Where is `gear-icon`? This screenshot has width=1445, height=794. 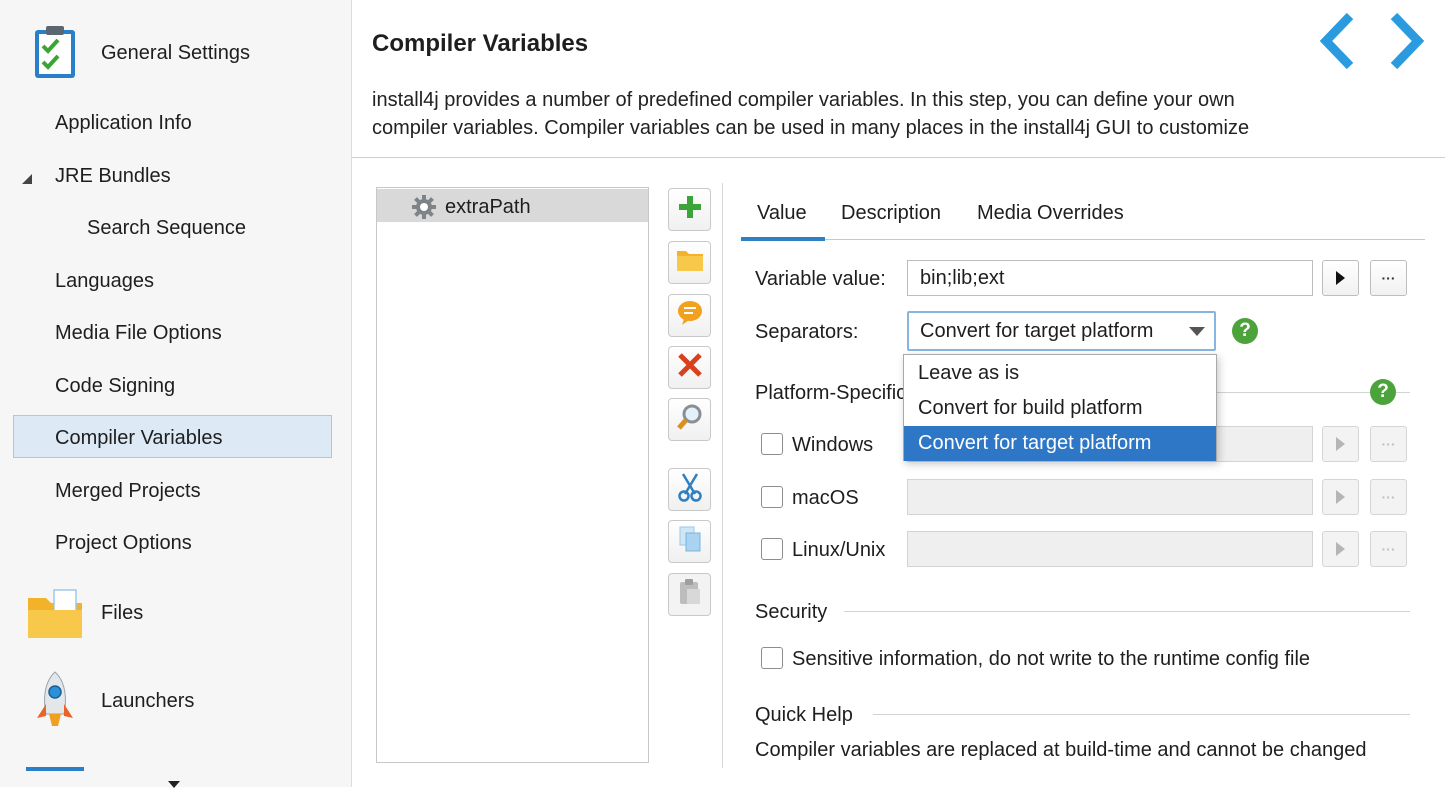 gear-icon is located at coordinates (424, 209).